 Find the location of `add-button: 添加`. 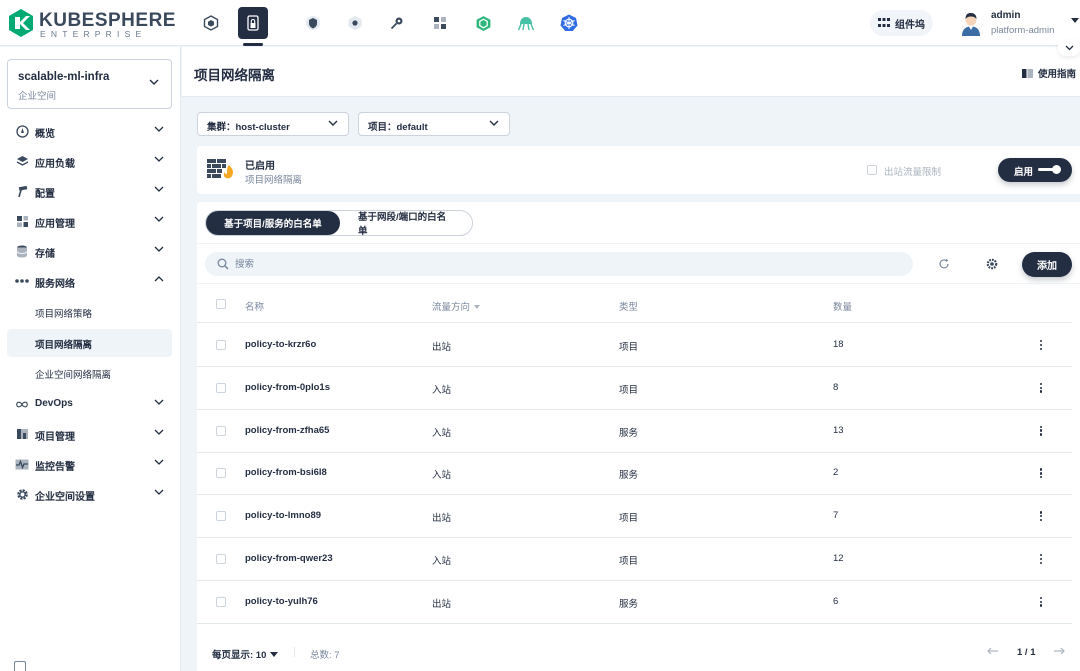

add-button: 添加 is located at coordinates (1047, 264).